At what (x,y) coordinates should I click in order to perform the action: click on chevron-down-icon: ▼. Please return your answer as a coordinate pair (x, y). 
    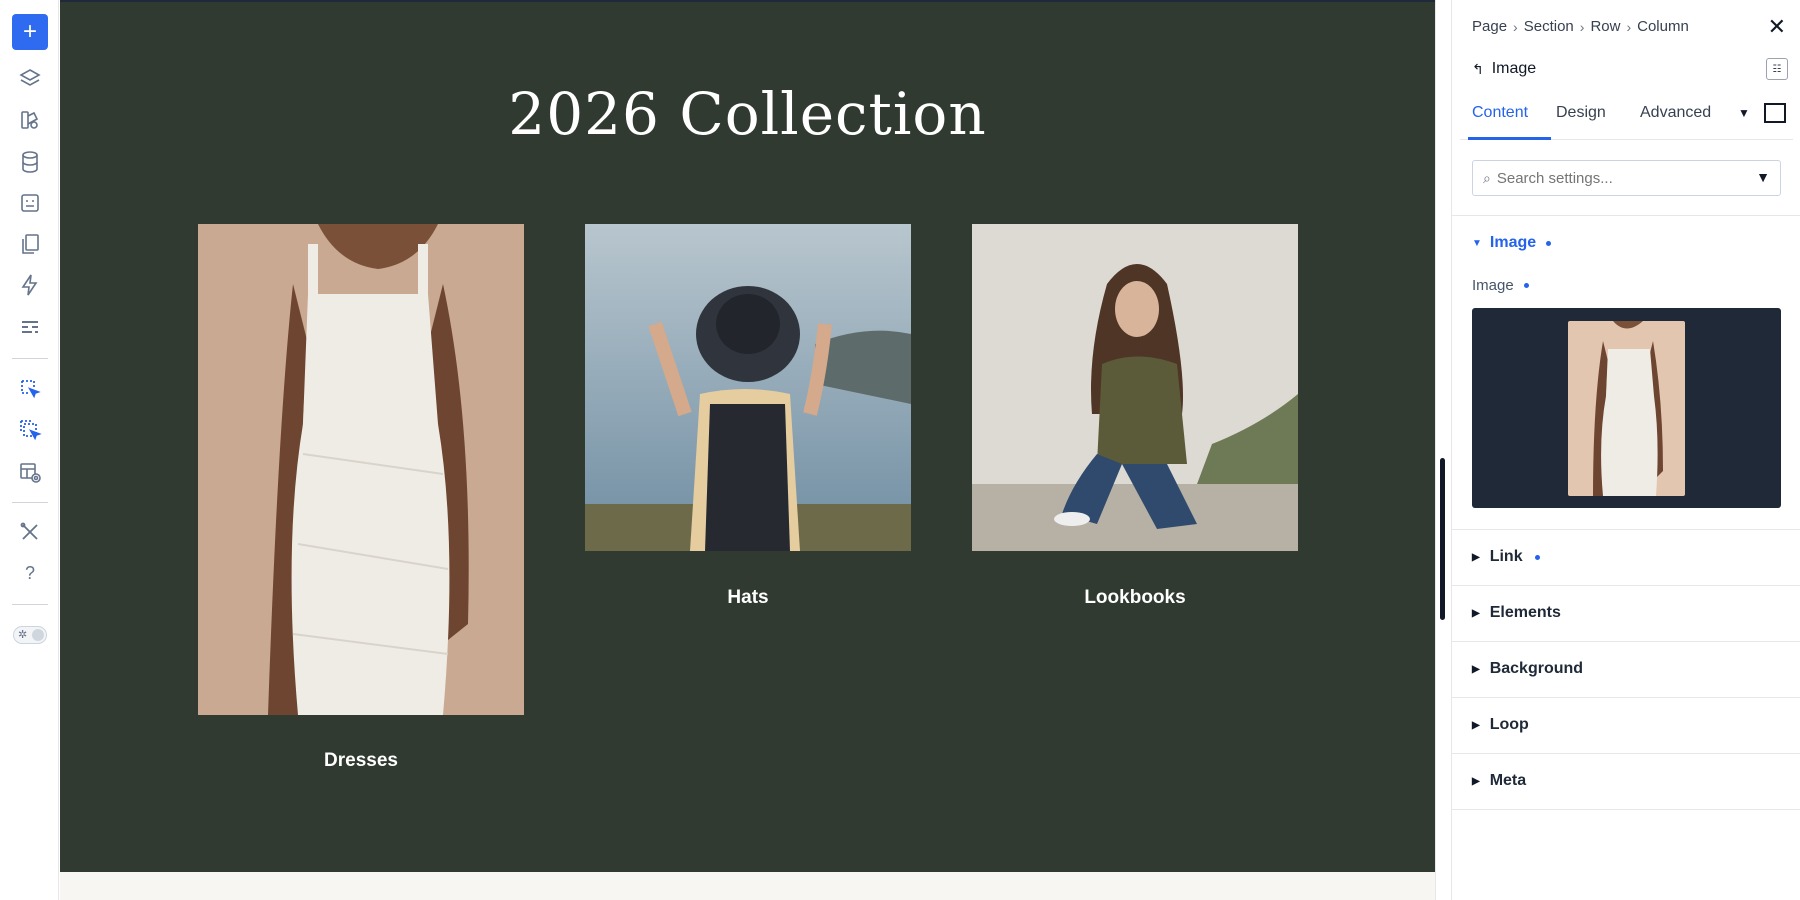
    Looking at the image, I should click on (1744, 113).